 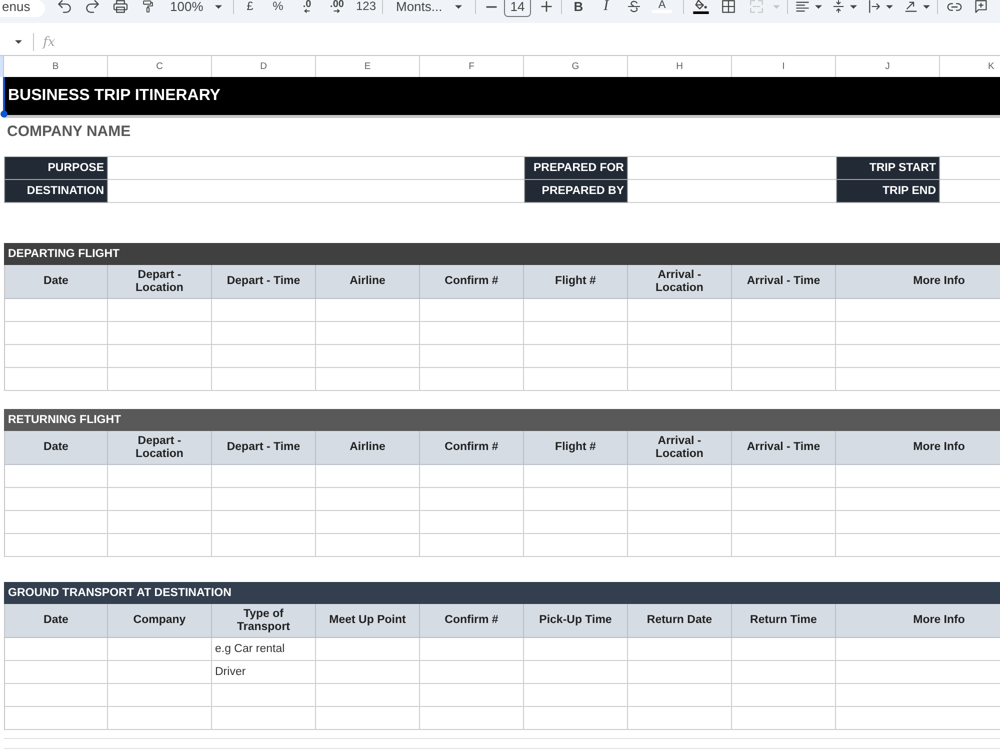 What do you see at coordinates (576, 621) in the screenshot?
I see `column-heading: Pick-Up Time` at bounding box center [576, 621].